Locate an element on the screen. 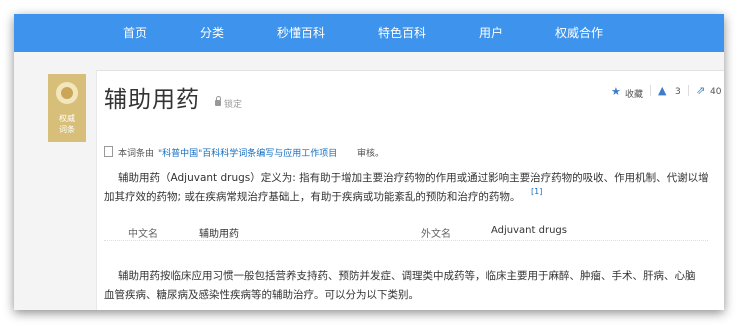  credit-link: "科普中国"百科科学词条编写与应用工作项目 is located at coordinates (247, 152).